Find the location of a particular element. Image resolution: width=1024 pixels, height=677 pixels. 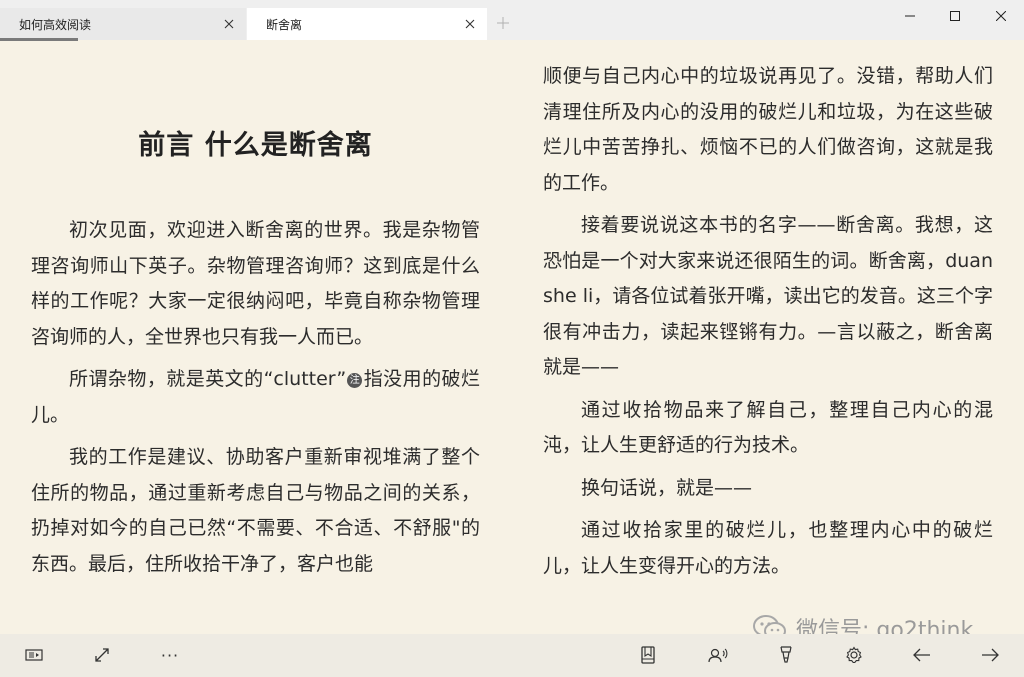

expand-icon is located at coordinates (102, 655).